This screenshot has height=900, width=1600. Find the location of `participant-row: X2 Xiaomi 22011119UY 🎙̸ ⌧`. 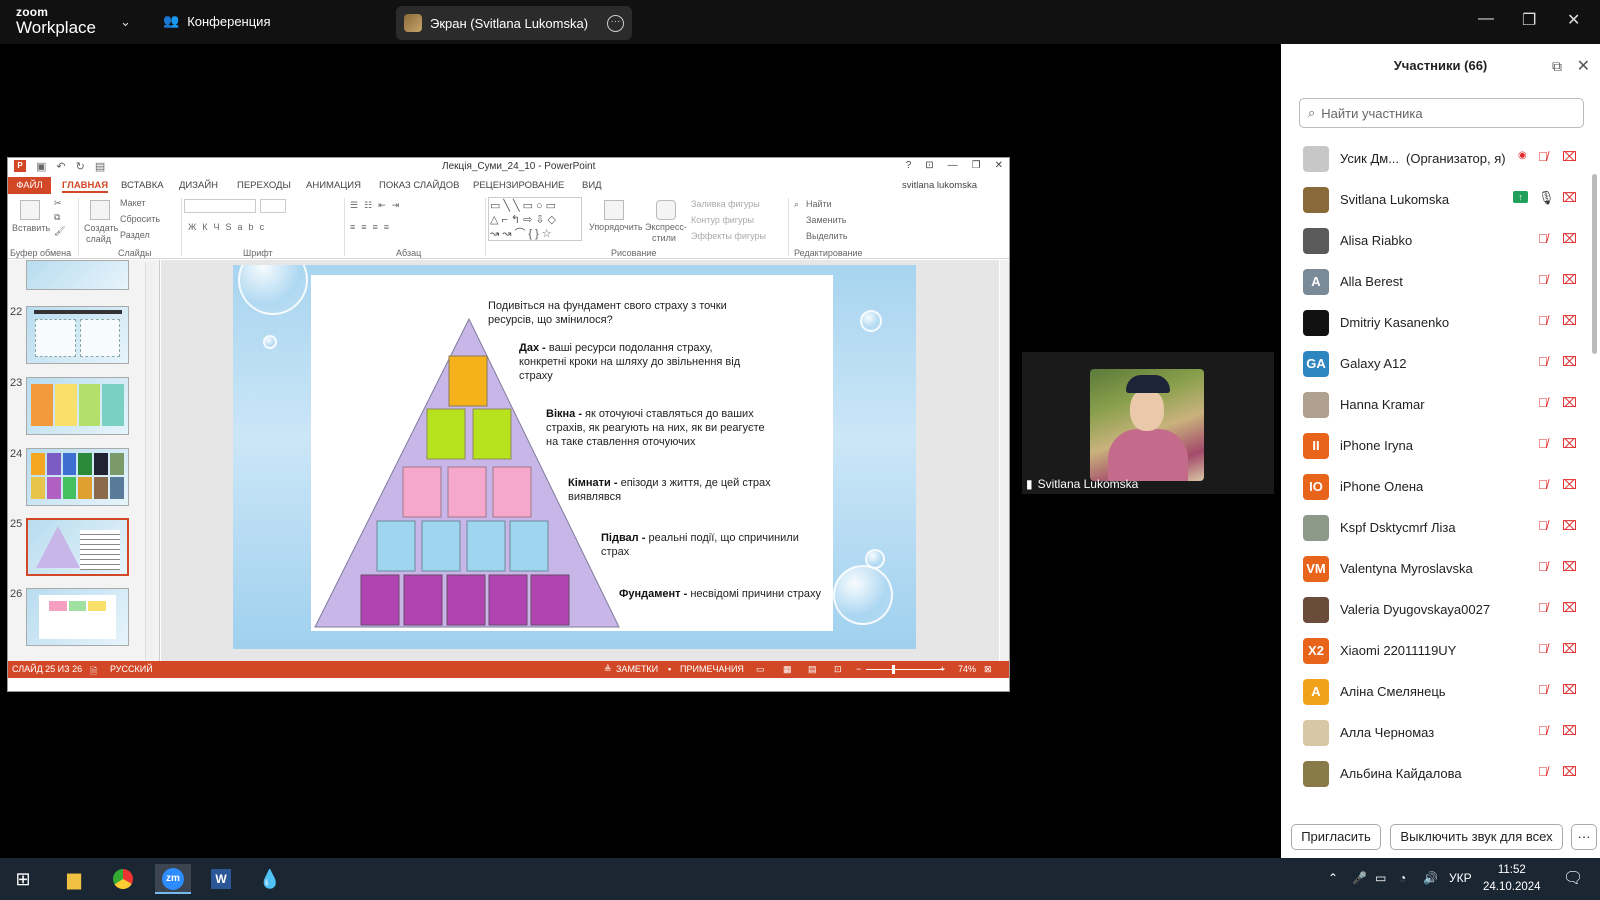

participant-row: X2 Xiaomi 22011119UY 🎙̸ ⌧ is located at coordinates (1434, 650).